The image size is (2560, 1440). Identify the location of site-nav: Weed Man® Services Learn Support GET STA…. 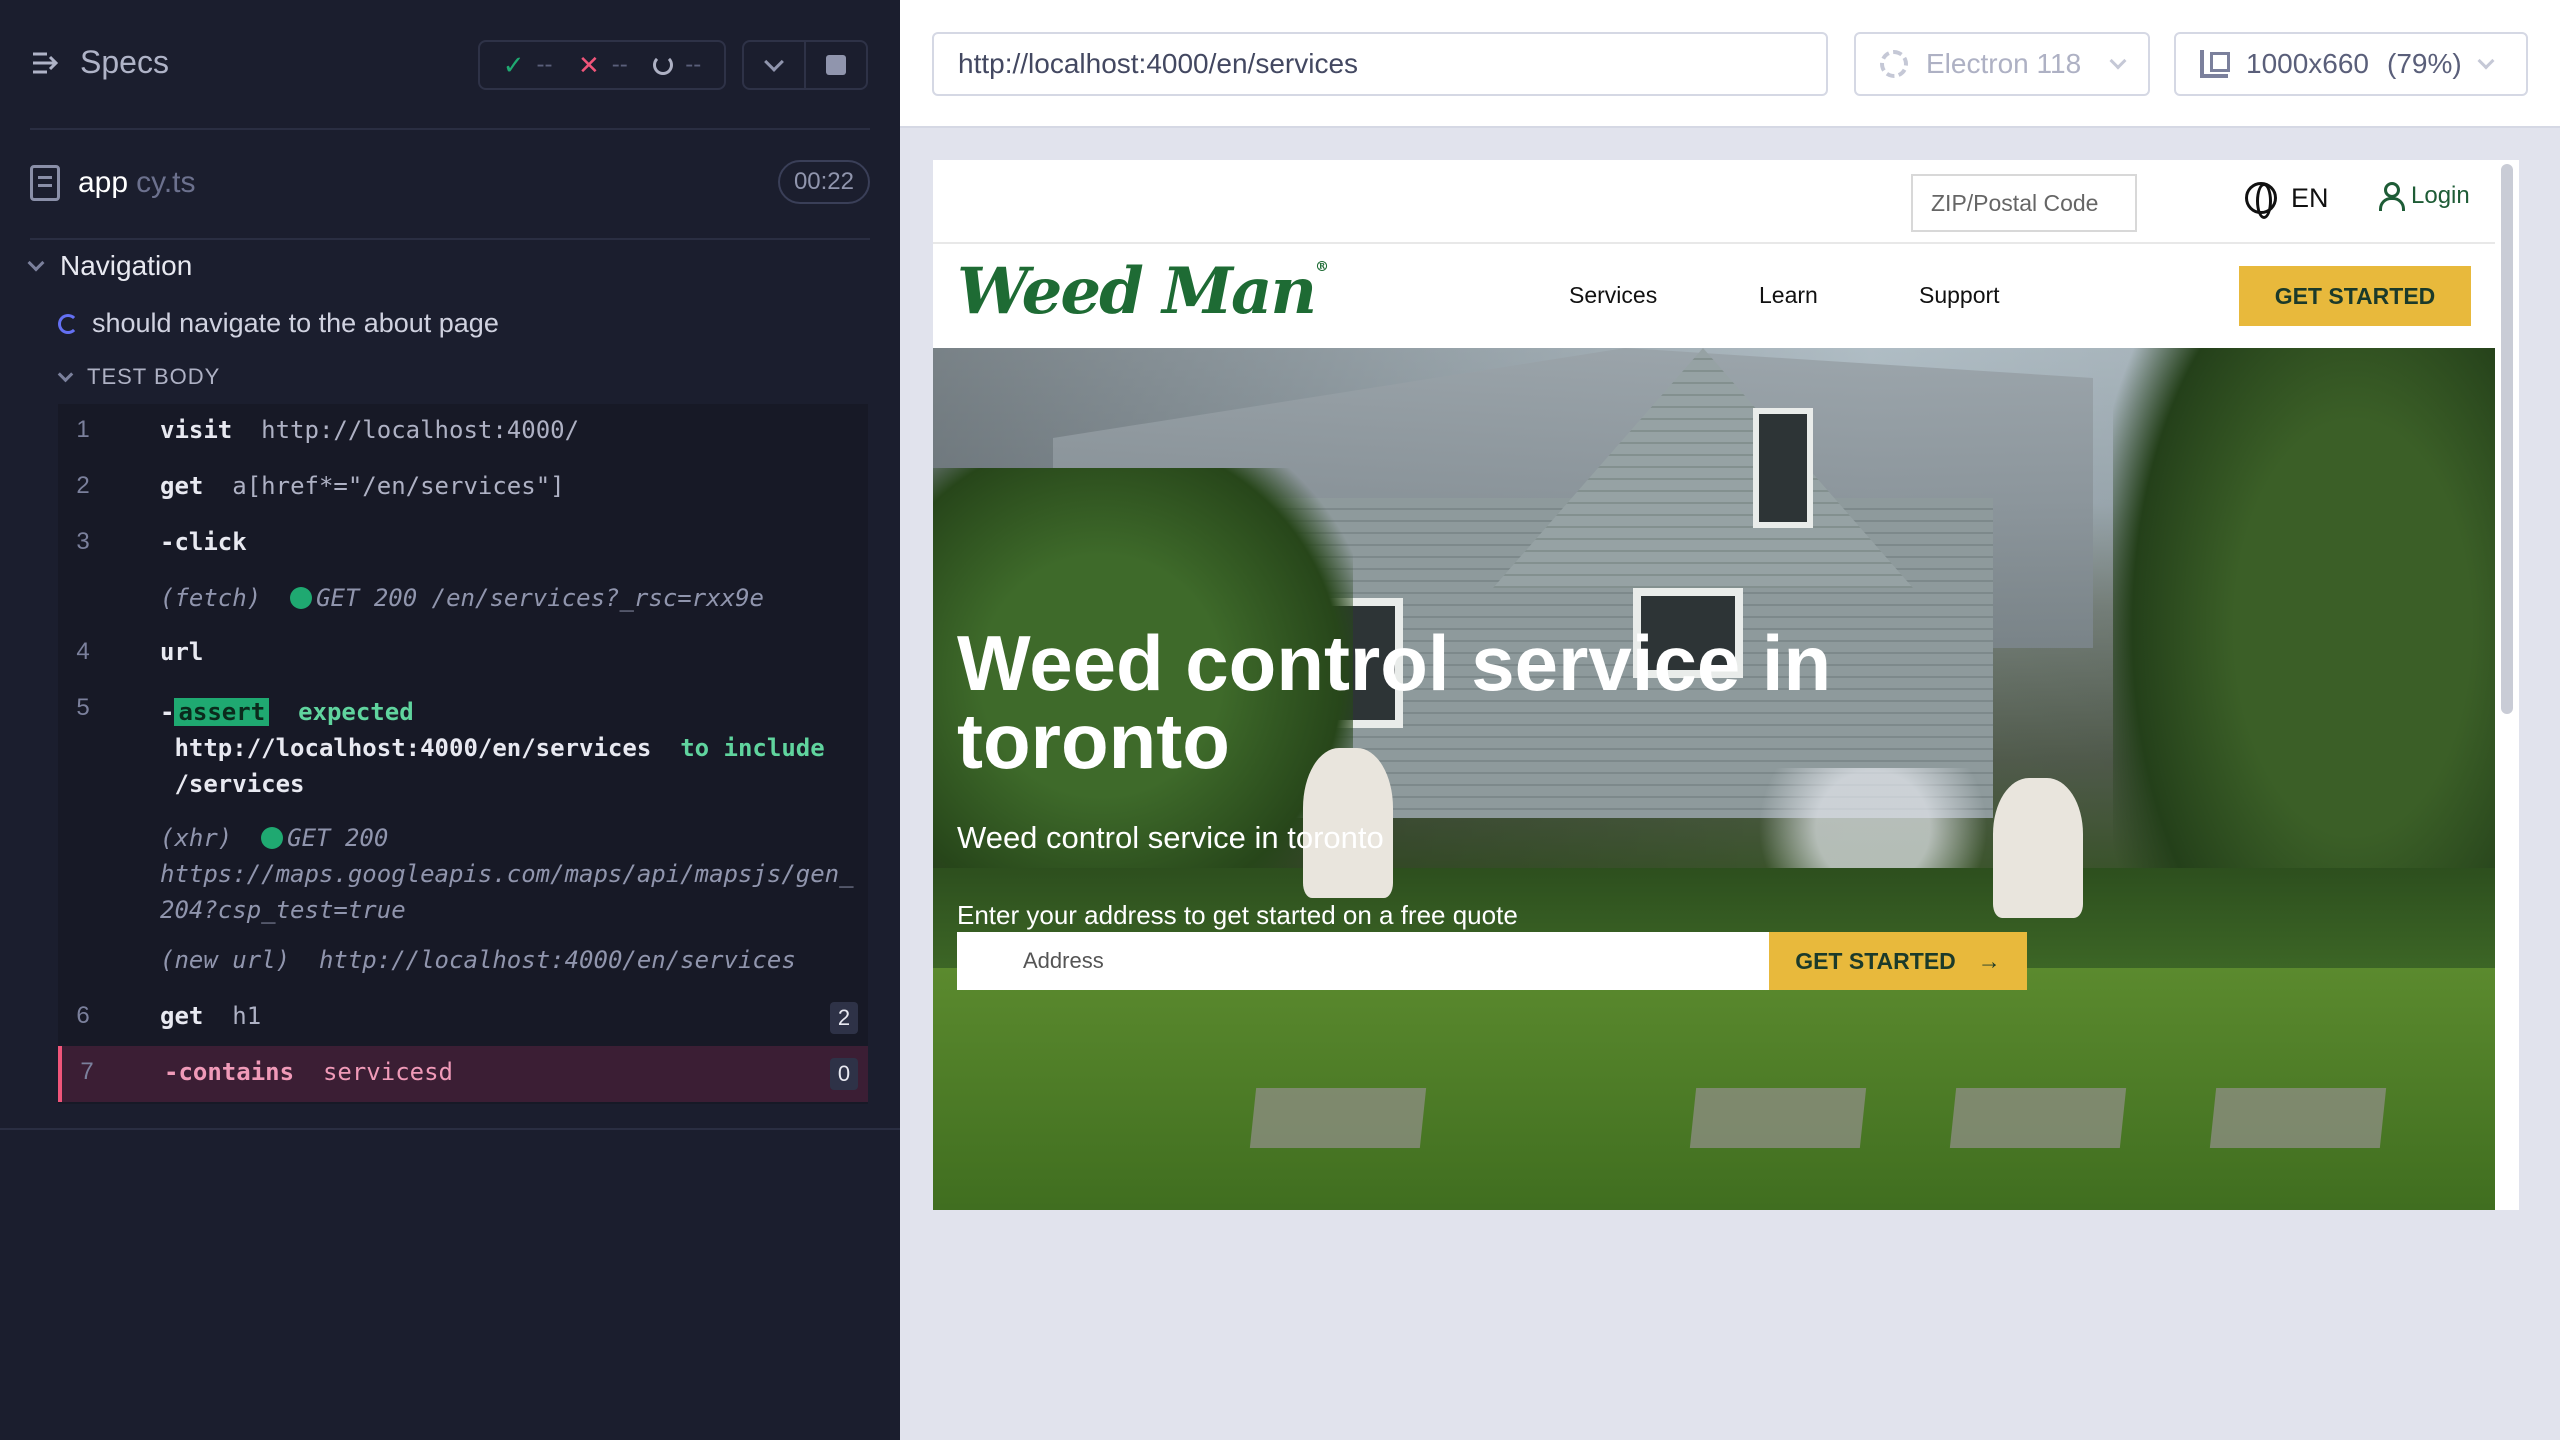
(1714, 297).